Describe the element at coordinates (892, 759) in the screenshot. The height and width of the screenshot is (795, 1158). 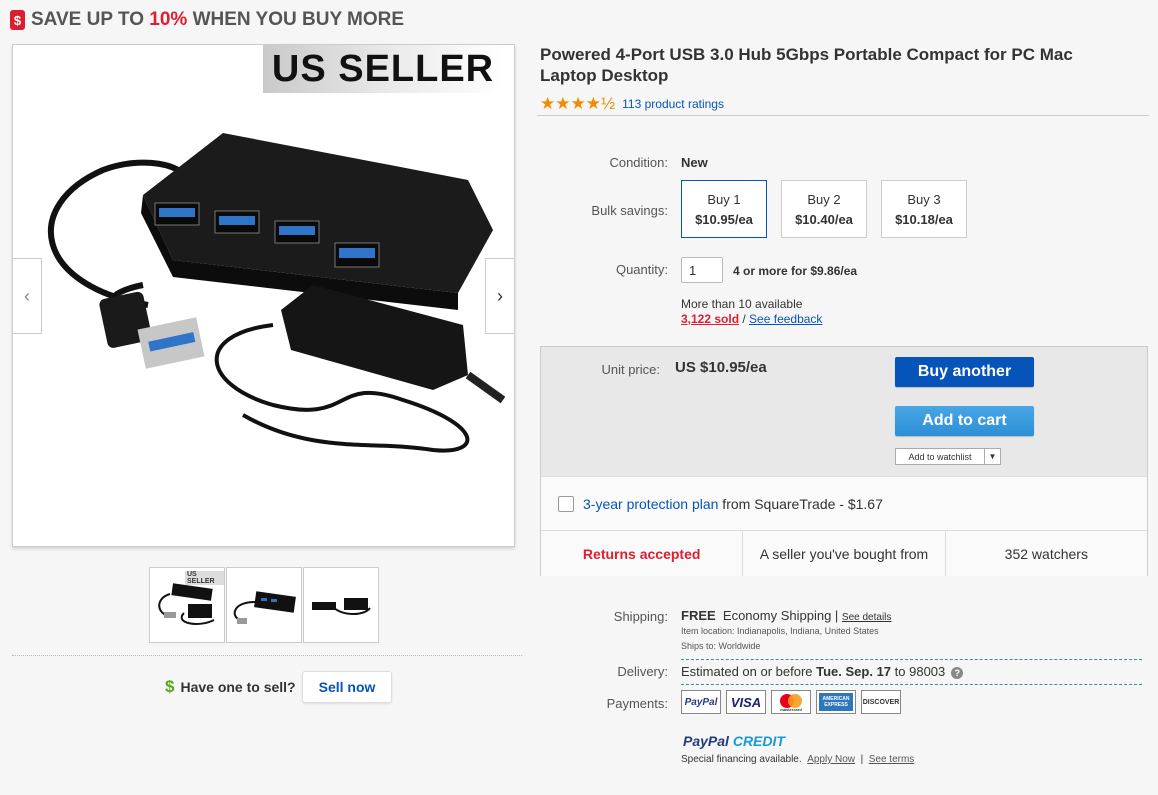
I see `see-terms-link: See terms` at that location.